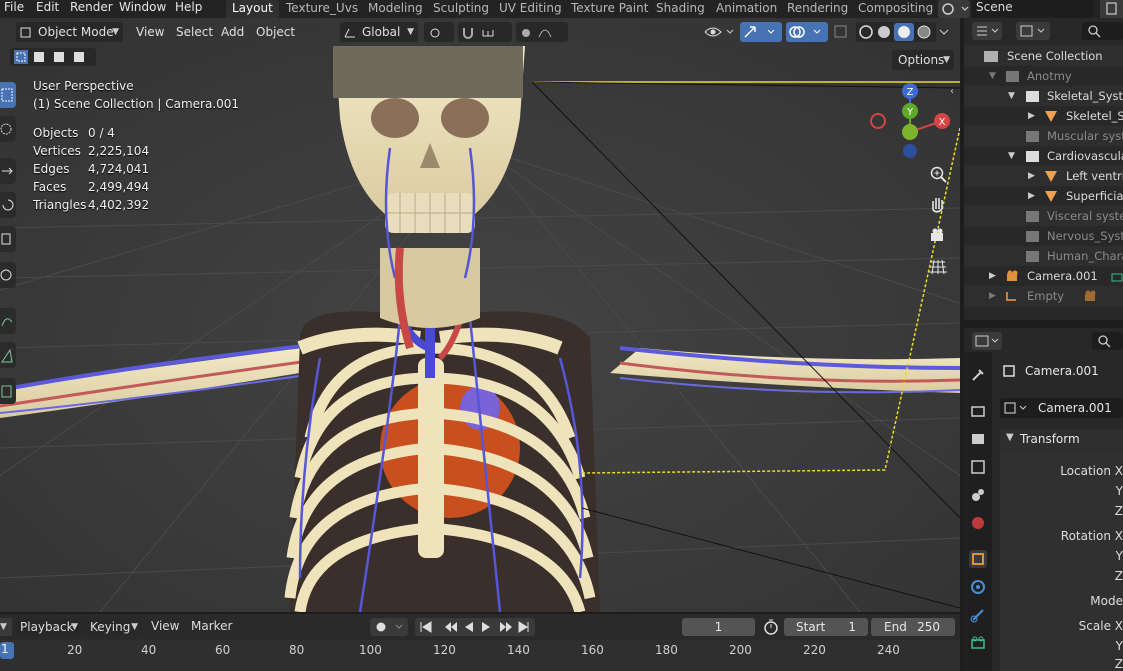 This screenshot has width=1123, height=671. I want to click on cursor-tool, so click(8, 129).